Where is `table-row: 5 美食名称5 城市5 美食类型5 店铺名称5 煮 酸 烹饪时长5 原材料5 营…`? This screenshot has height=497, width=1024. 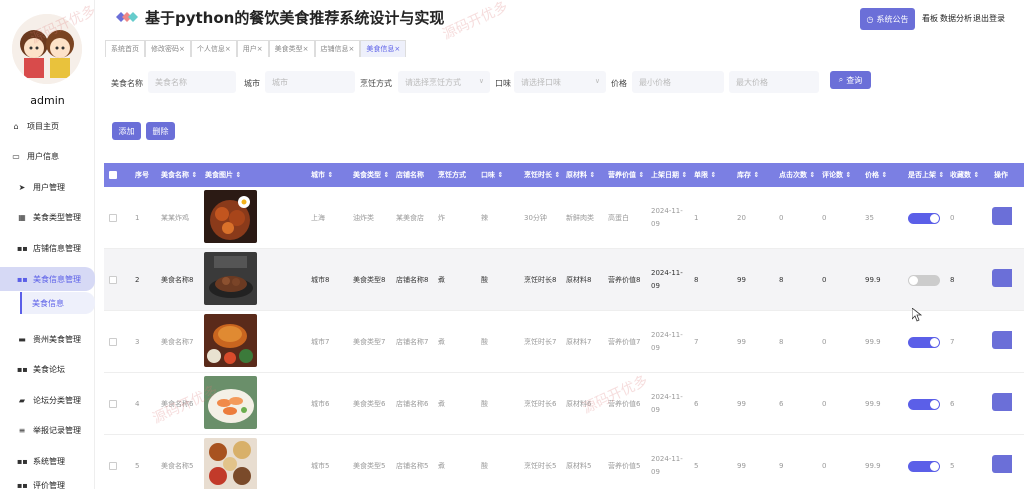 table-row: 5 美食名称5 城市5 美食类型5 店铺名称5 煮 酸 烹饪时长5 原材料5 营… is located at coordinates (564, 462).